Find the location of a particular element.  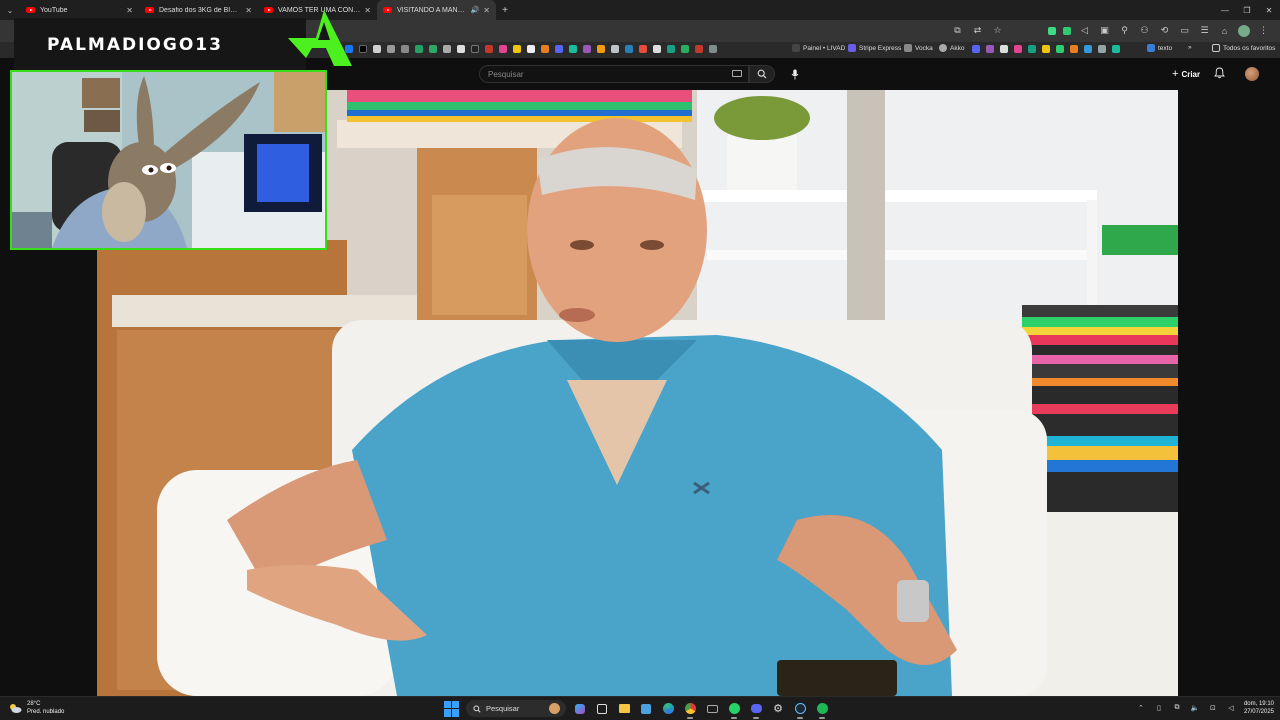

media-app-icon is located at coordinates (712, 709).